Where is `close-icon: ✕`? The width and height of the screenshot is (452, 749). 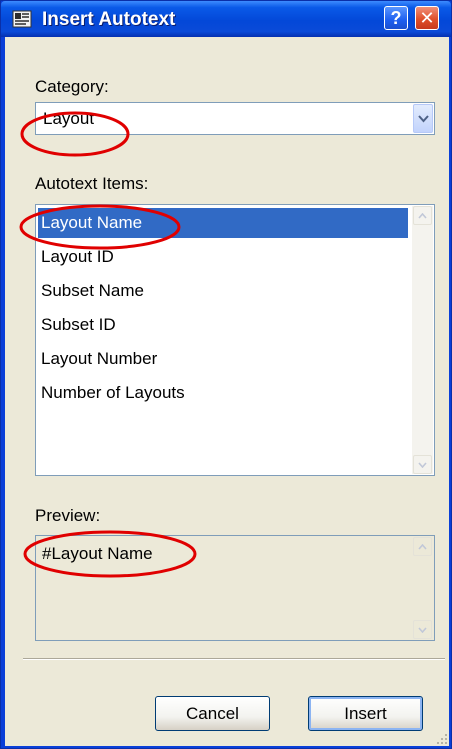
close-icon: ✕ is located at coordinates (427, 18).